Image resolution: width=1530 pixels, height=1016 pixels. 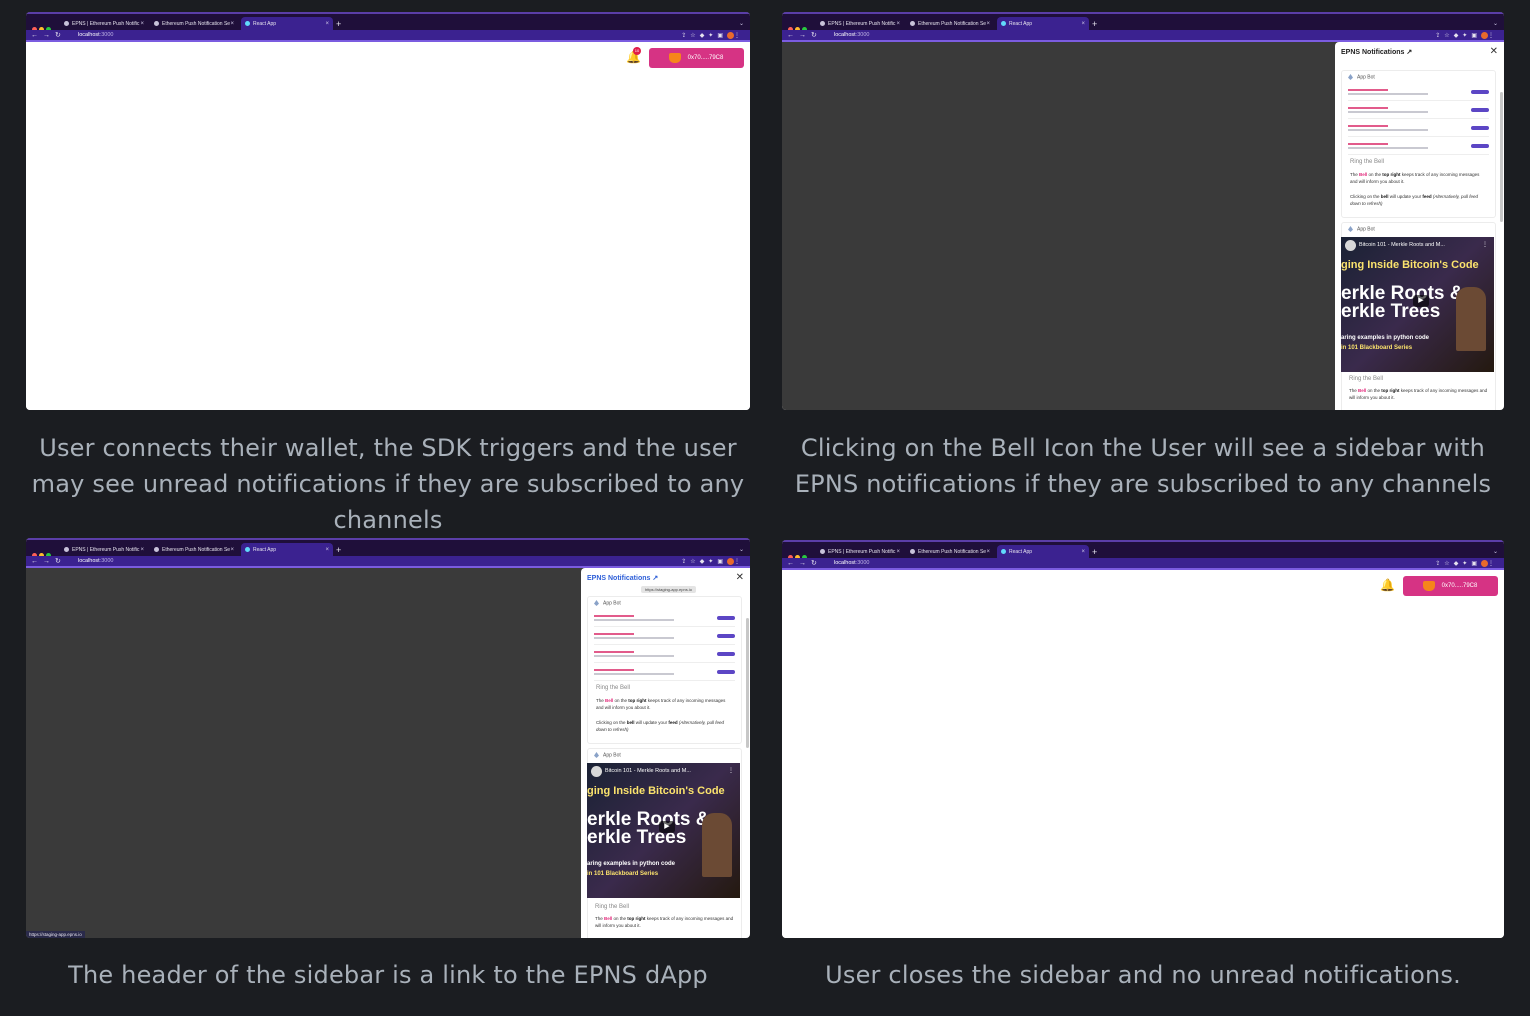 I want to click on channel-icon, so click(x=1350, y=229).